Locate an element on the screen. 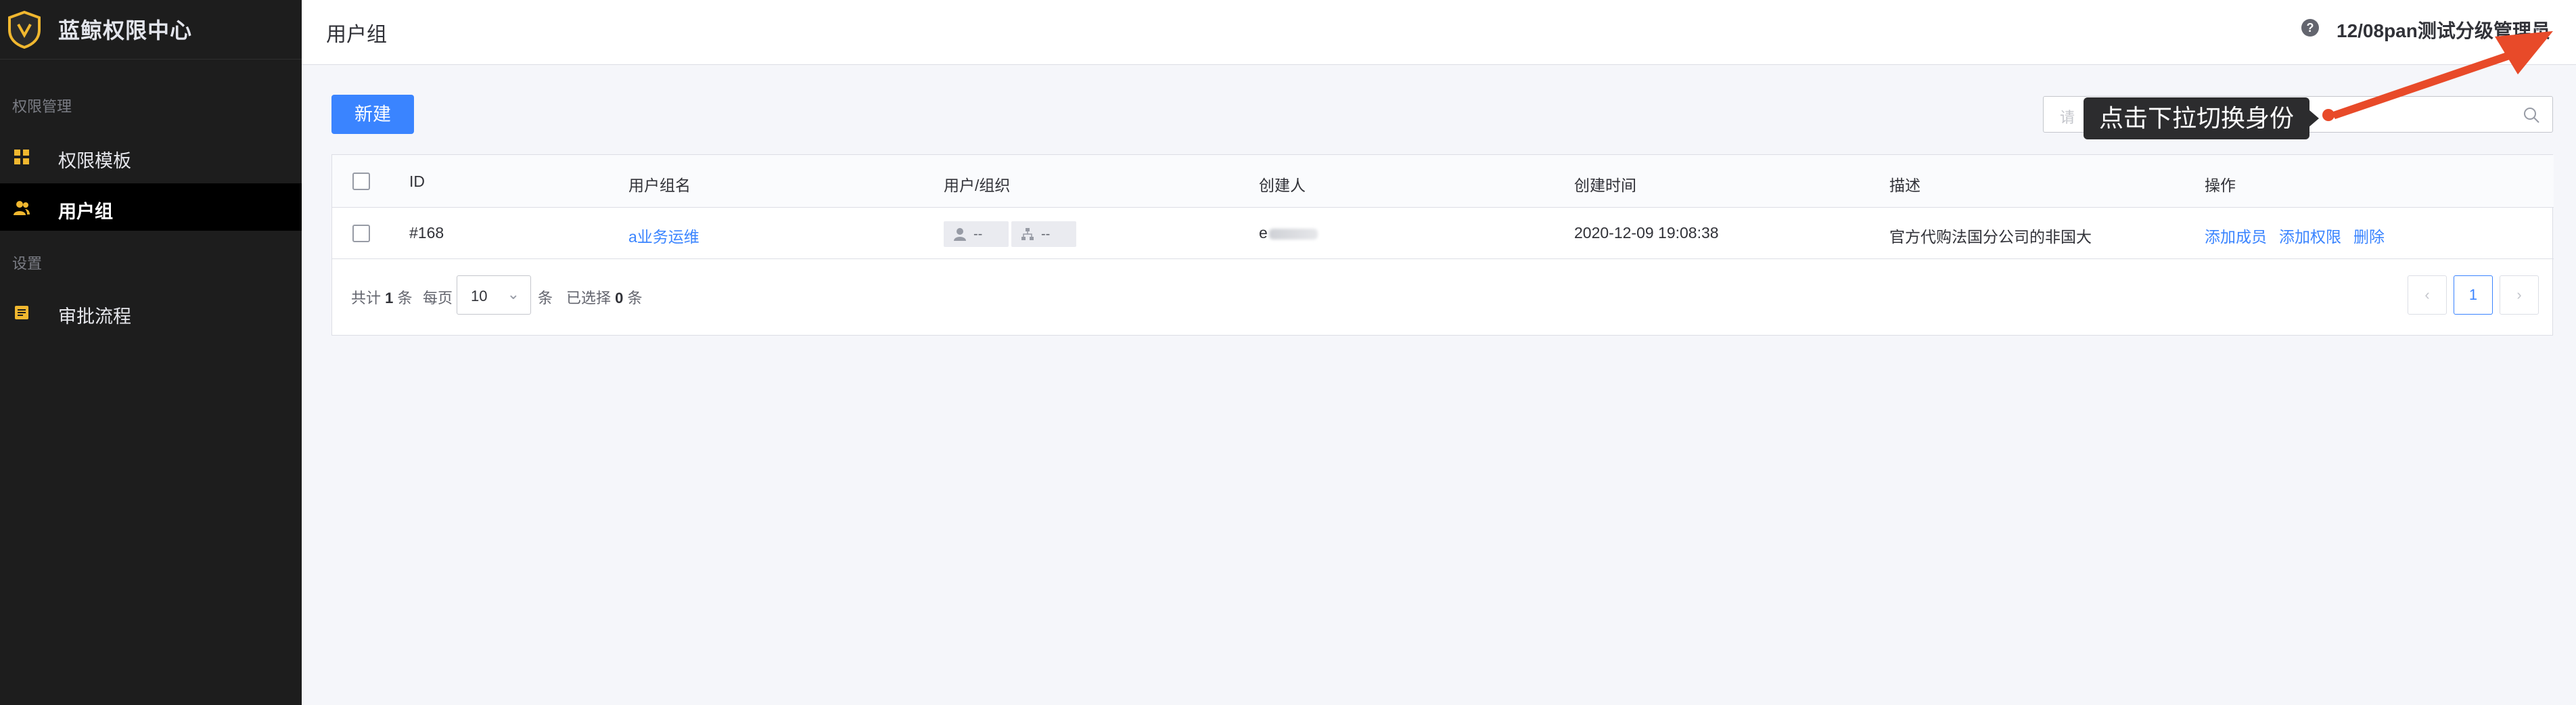 Image resolution: width=2576 pixels, height=705 pixels. org-count-tag: -- is located at coordinates (1043, 234).